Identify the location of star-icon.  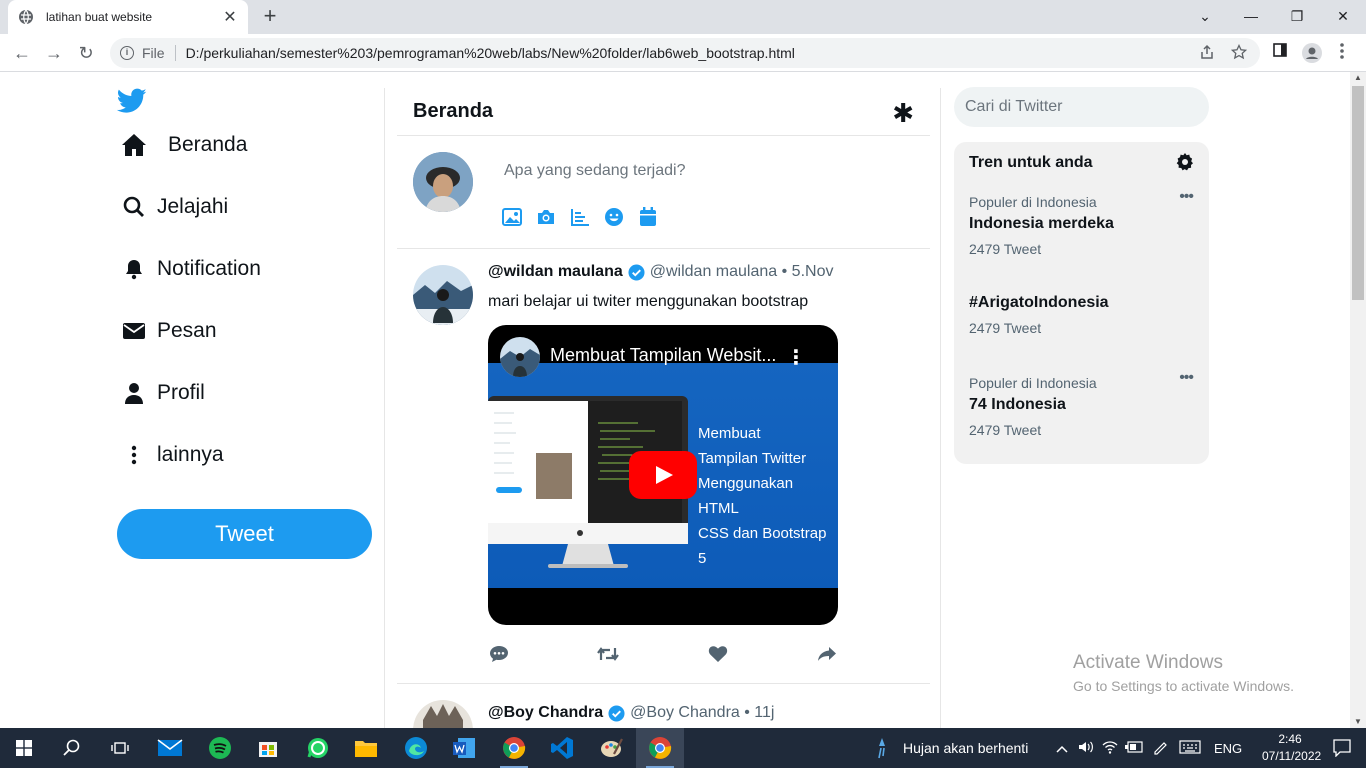
(1239, 53).